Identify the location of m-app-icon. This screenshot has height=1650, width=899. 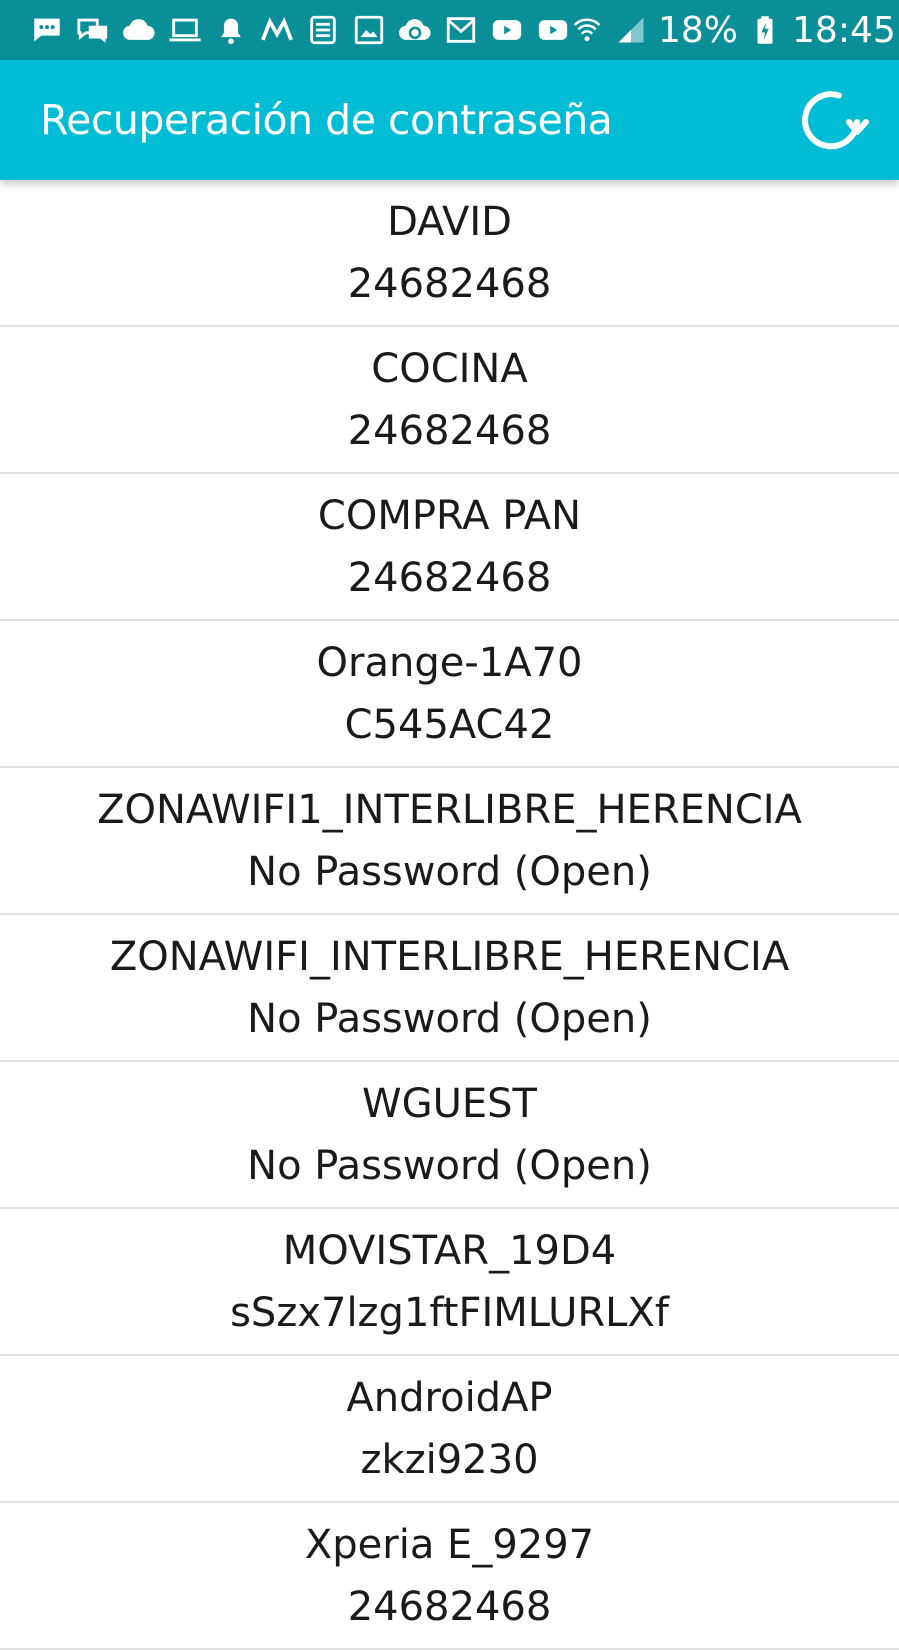
(277, 30).